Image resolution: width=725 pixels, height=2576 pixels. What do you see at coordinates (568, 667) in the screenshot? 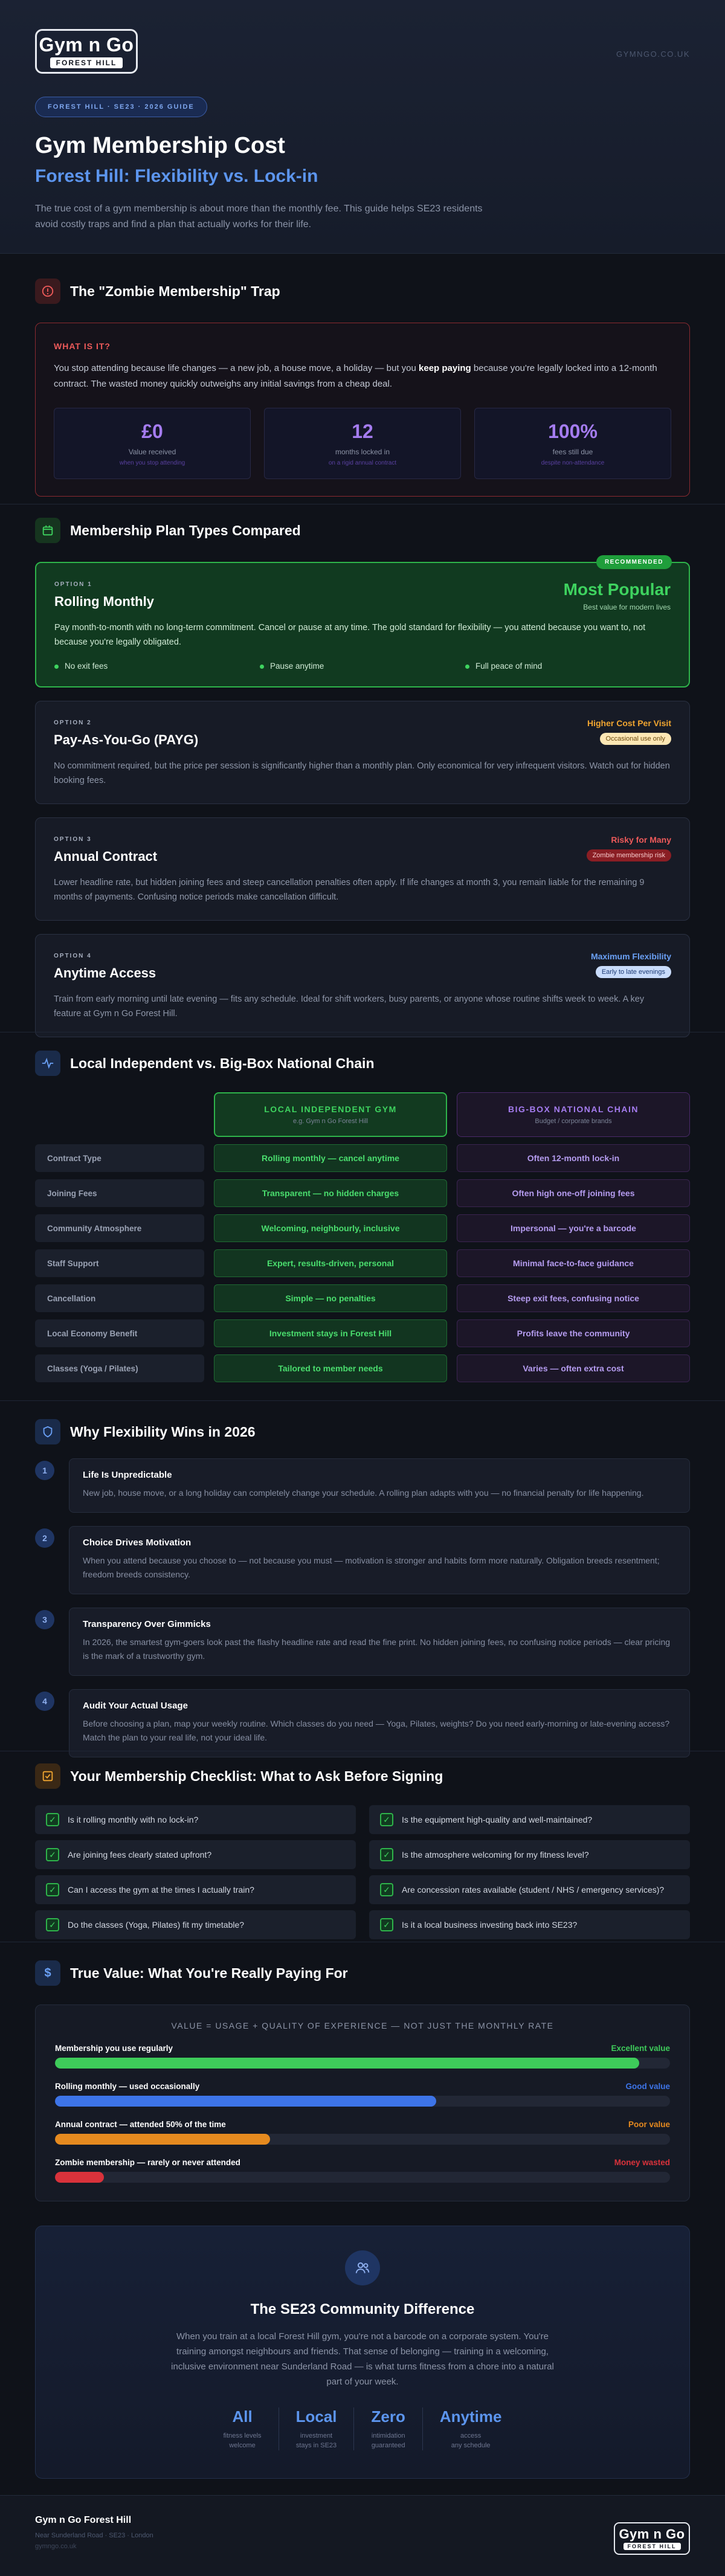
I see `benefit-item: Full peace of mind` at bounding box center [568, 667].